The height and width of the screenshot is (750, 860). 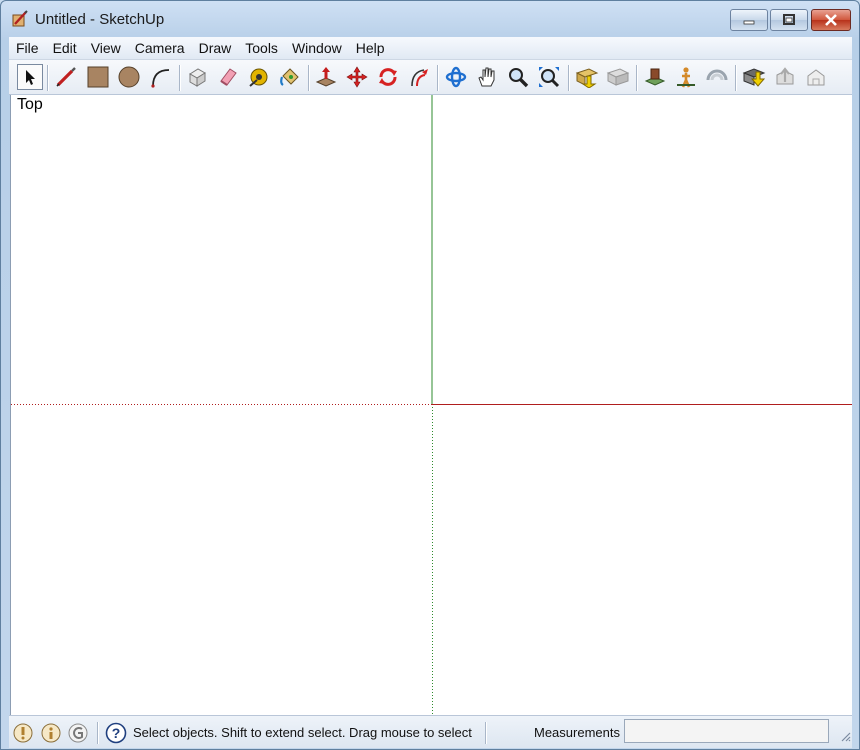 I want to click on get-models-tool-button, so click(x=754, y=77).